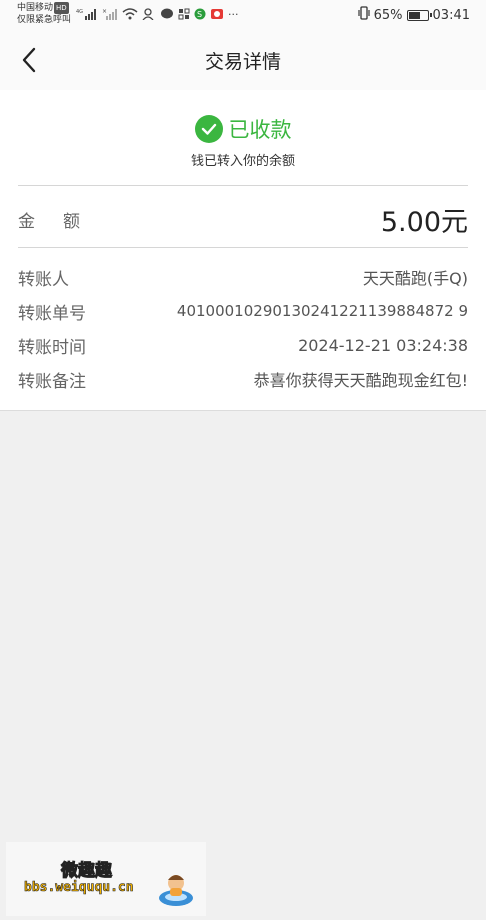  What do you see at coordinates (44, 14) in the screenshot?
I see `carrier-info: 中国移动 HD 仅限紧急呼叫` at bounding box center [44, 14].